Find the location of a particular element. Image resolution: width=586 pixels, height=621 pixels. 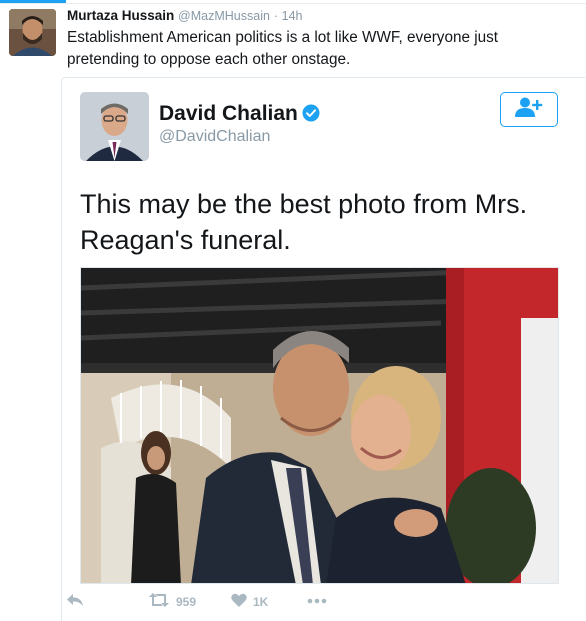

quoted-author-name: David Chalian is located at coordinates (239, 115).